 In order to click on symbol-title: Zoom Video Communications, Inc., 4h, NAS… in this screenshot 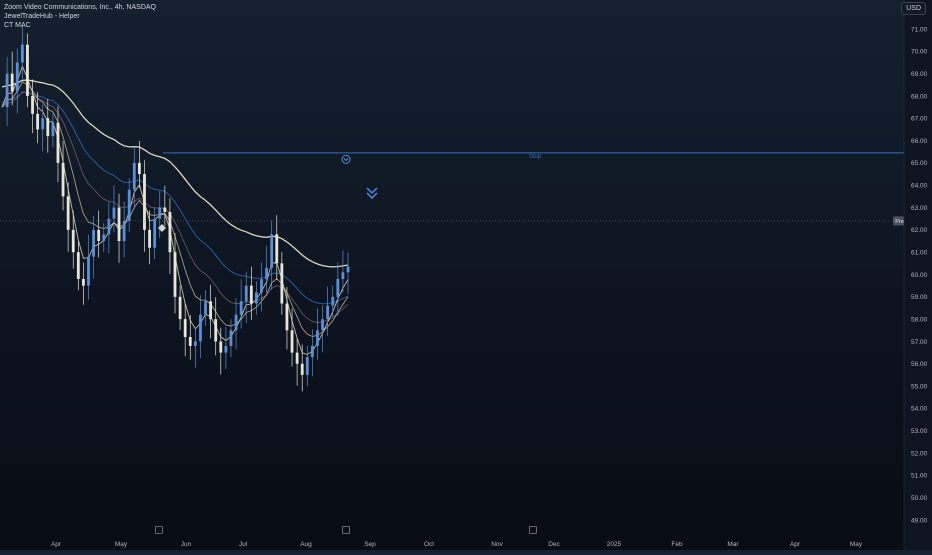, I will do `click(80, 7)`.